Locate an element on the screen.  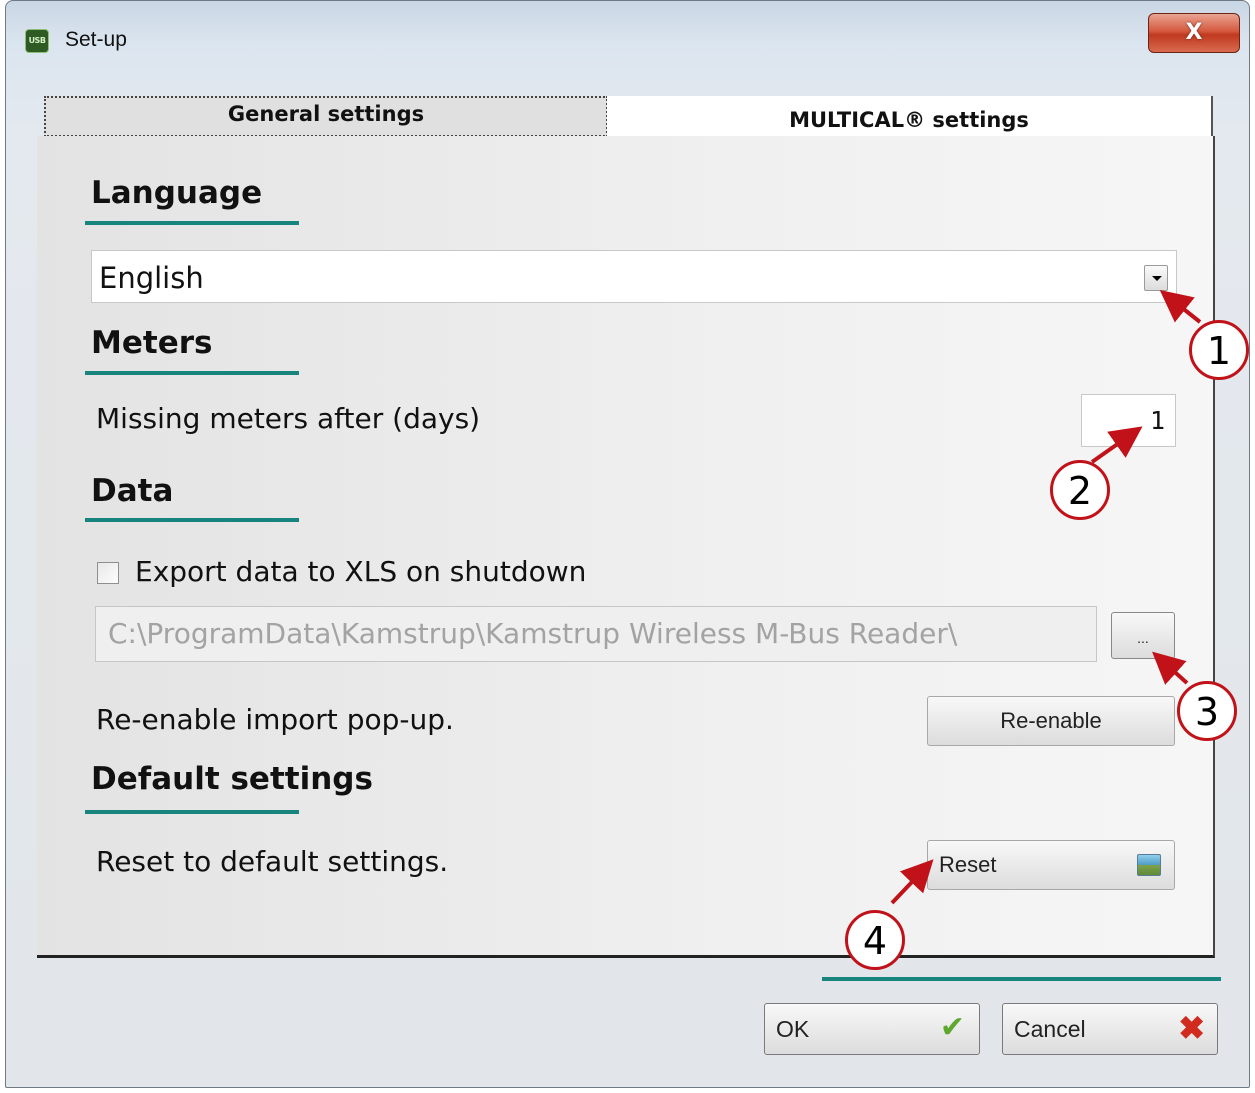
reset-button-label: Reset is located at coordinates (968, 864).